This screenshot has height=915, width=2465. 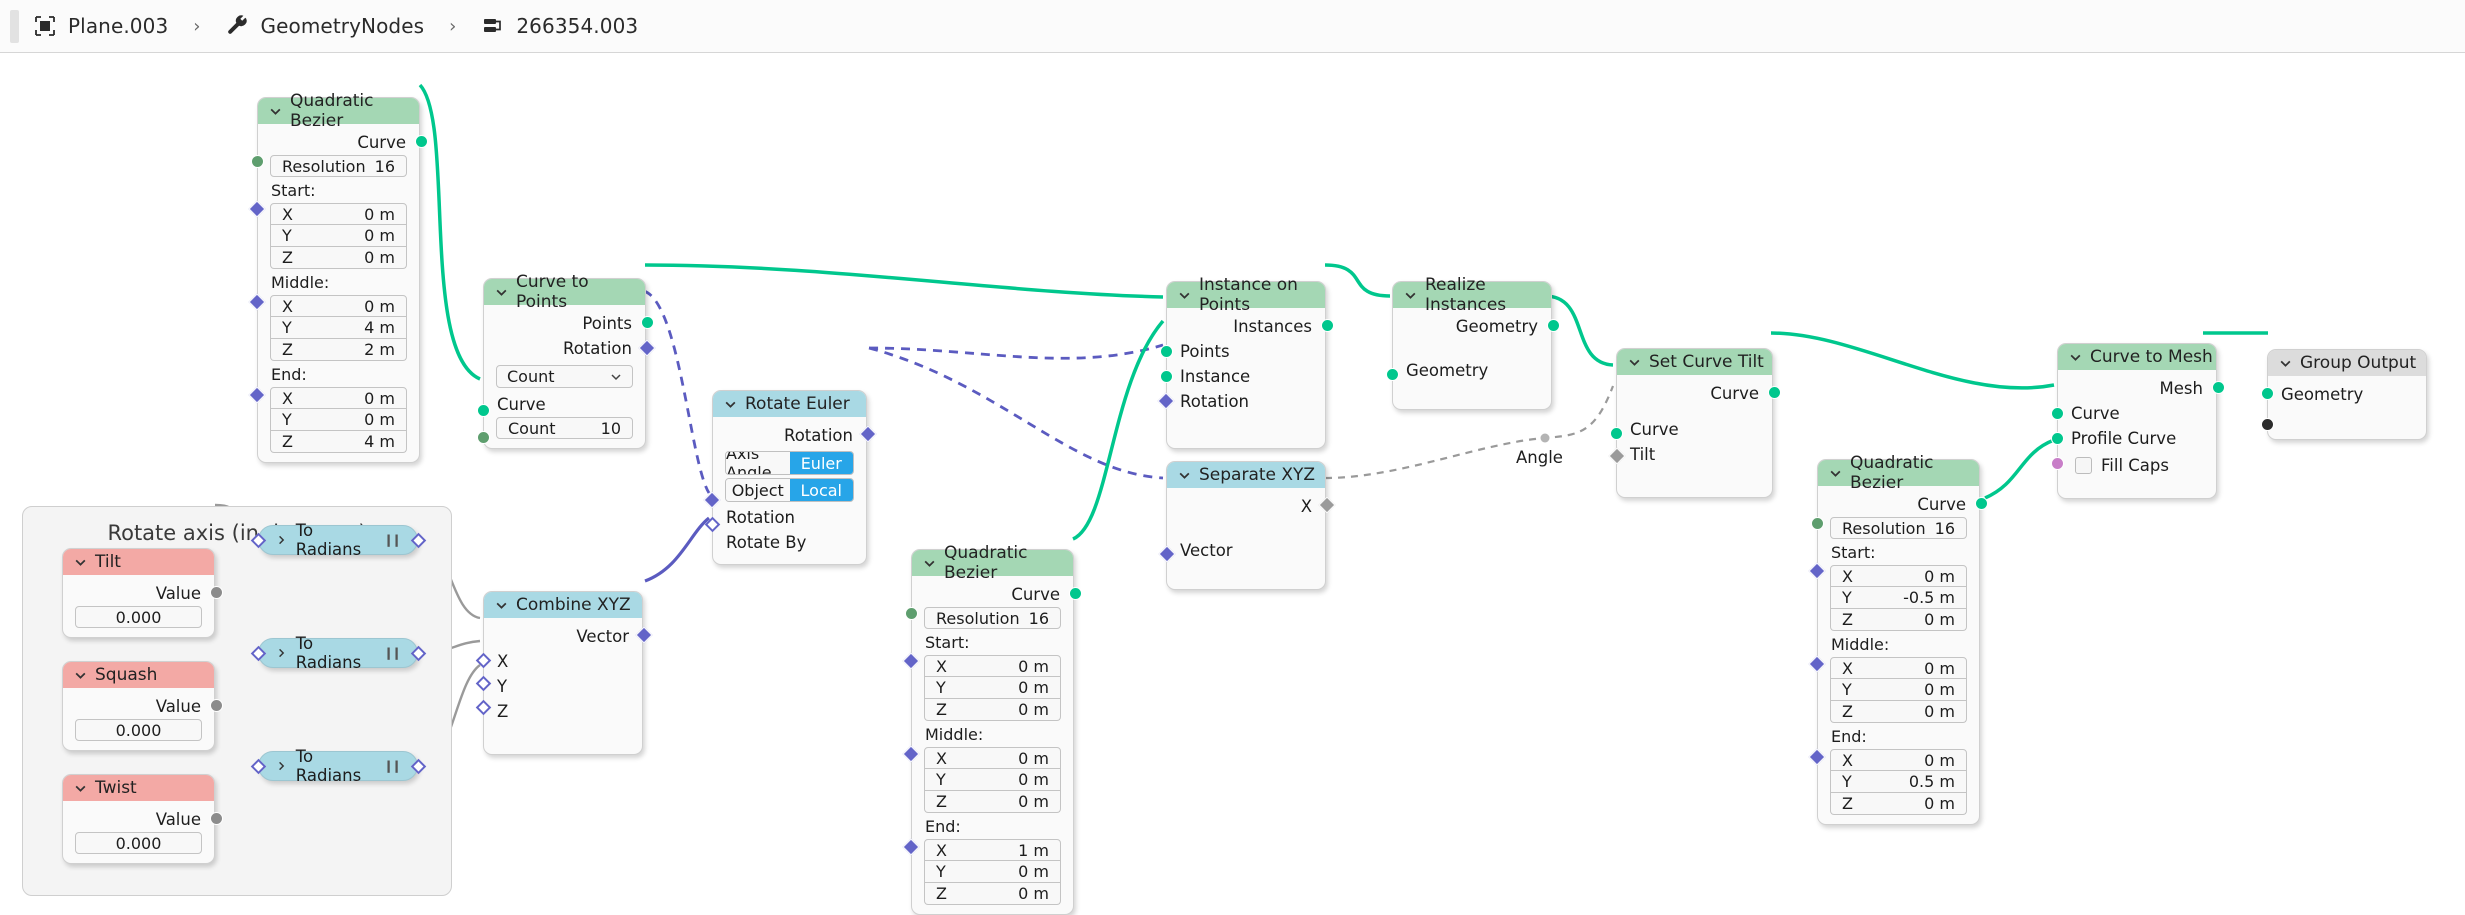 I want to click on checkbox-fill-caps-row: Fill Caps, so click(x=2137, y=464).